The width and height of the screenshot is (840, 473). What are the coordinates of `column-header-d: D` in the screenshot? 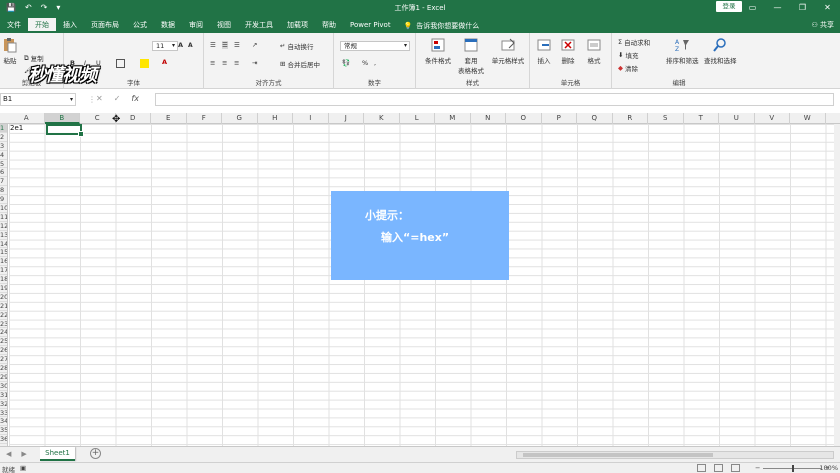 It's located at (133, 118).